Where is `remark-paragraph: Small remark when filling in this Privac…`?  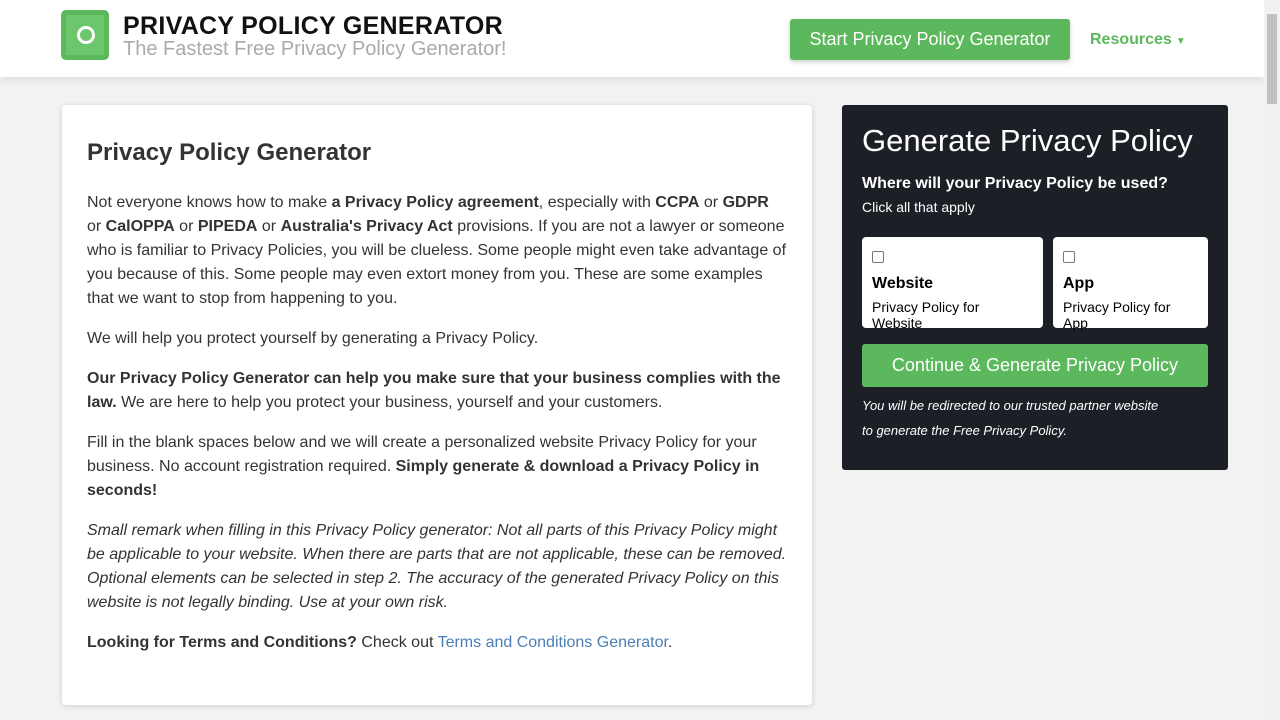
remark-paragraph: Small remark when filling in this Privac… is located at coordinates (437, 566).